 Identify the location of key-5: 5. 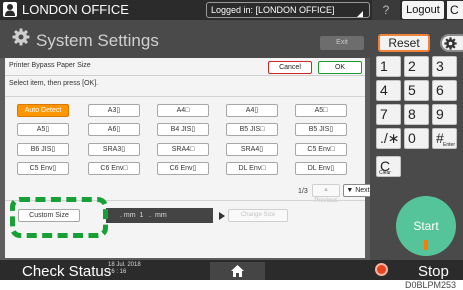
(416, 90).